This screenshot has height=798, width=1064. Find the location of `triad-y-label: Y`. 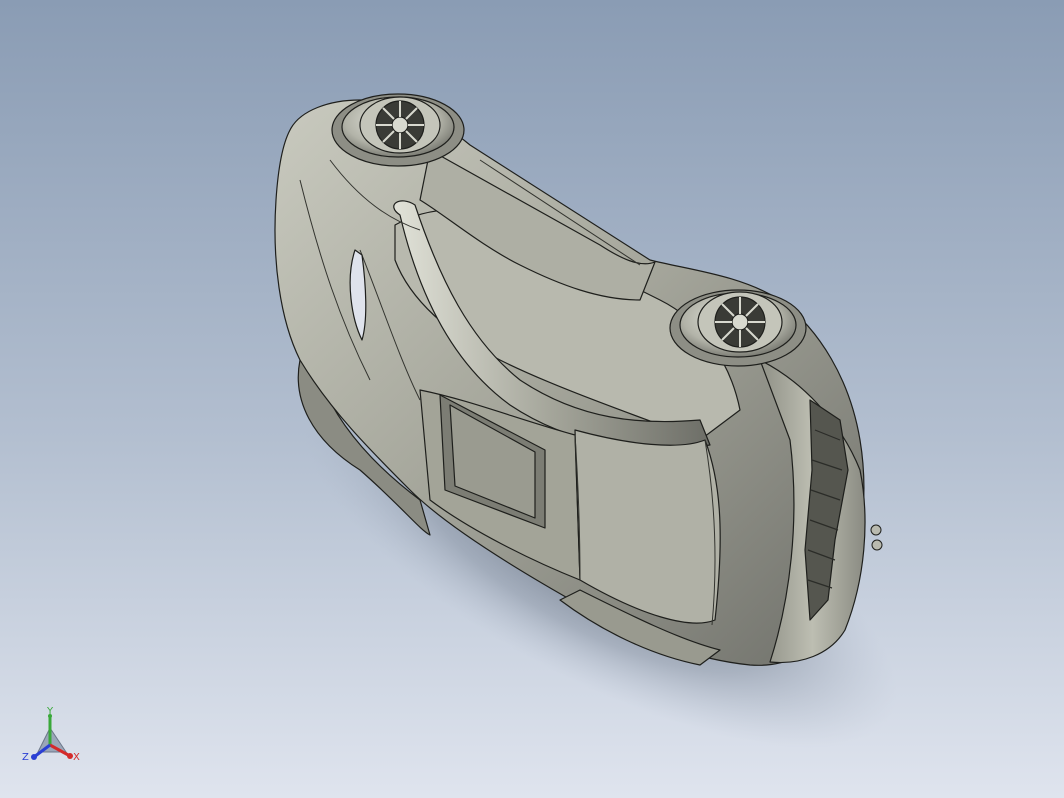

triad-y-label: Y is located at coordinates (50, 711).